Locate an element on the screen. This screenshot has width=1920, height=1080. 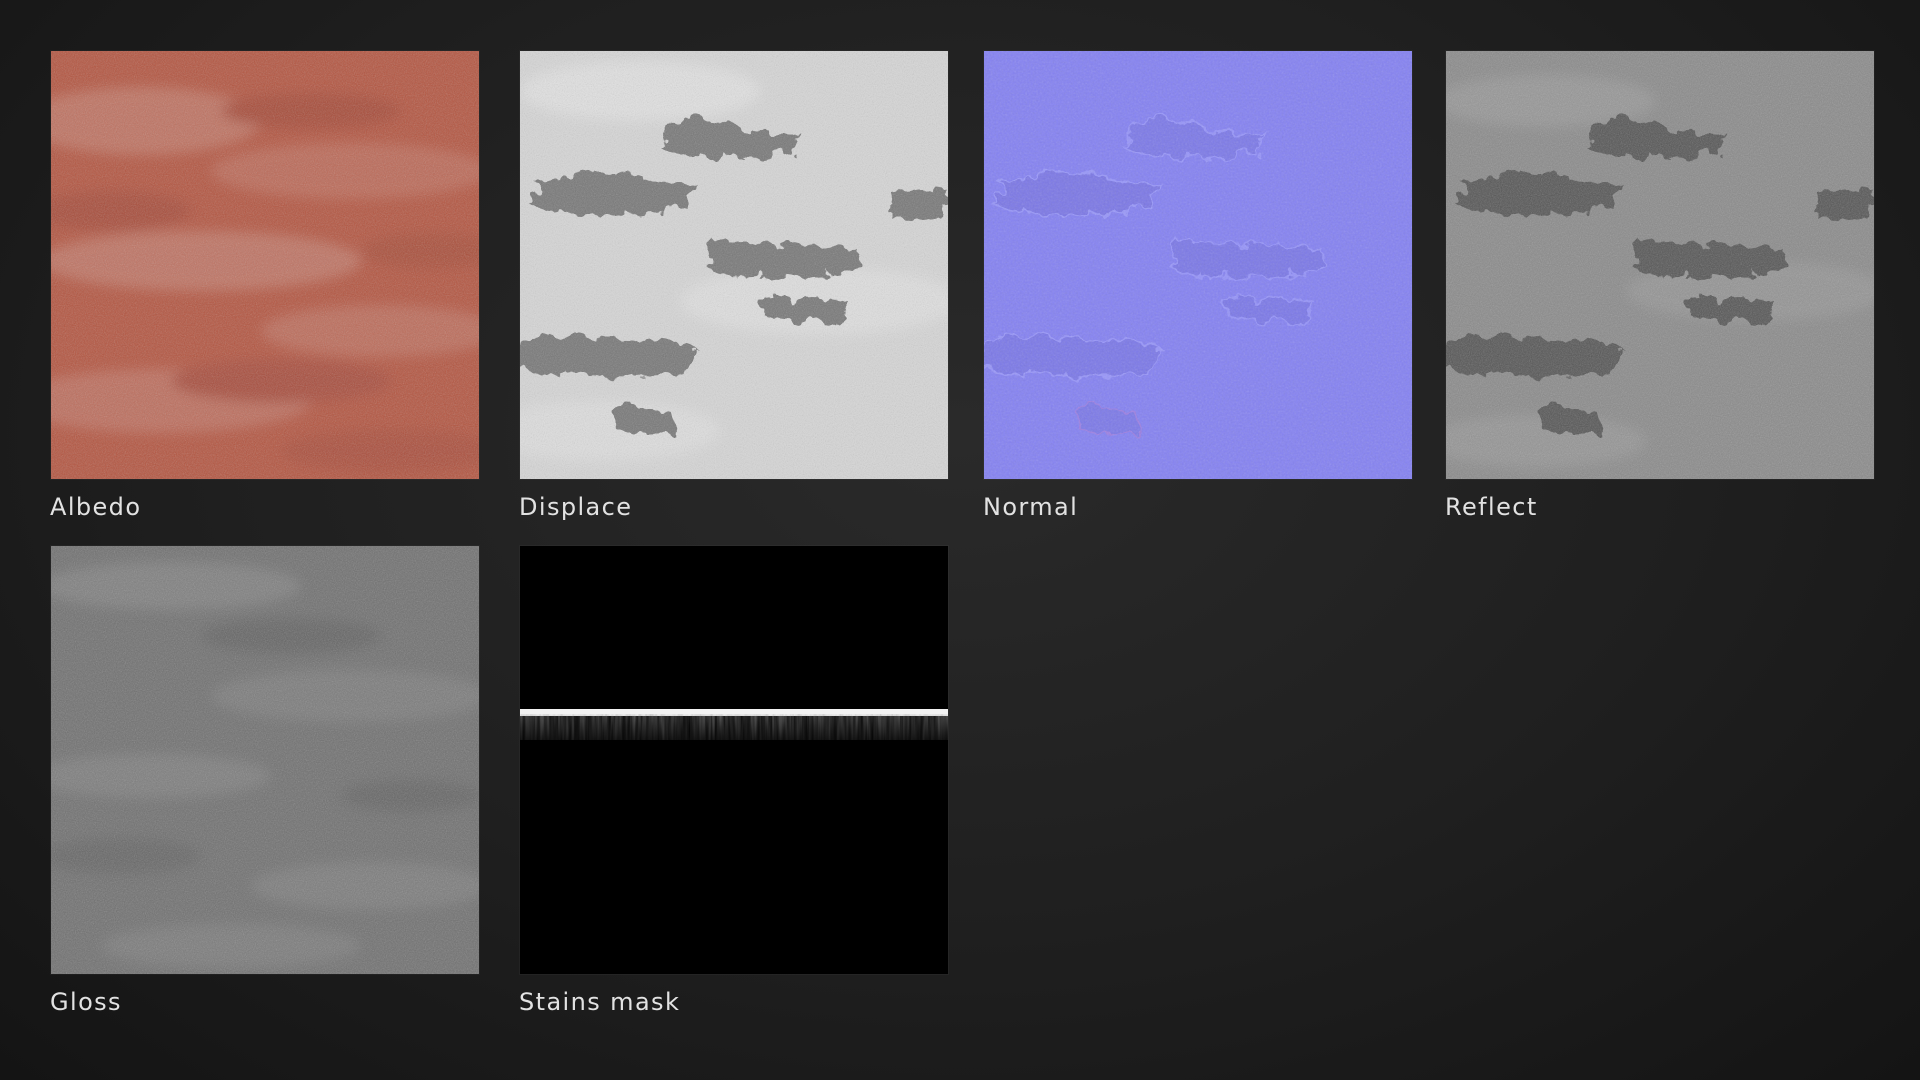
gloss-label: Gloss is located at coordinates (86, 1002).